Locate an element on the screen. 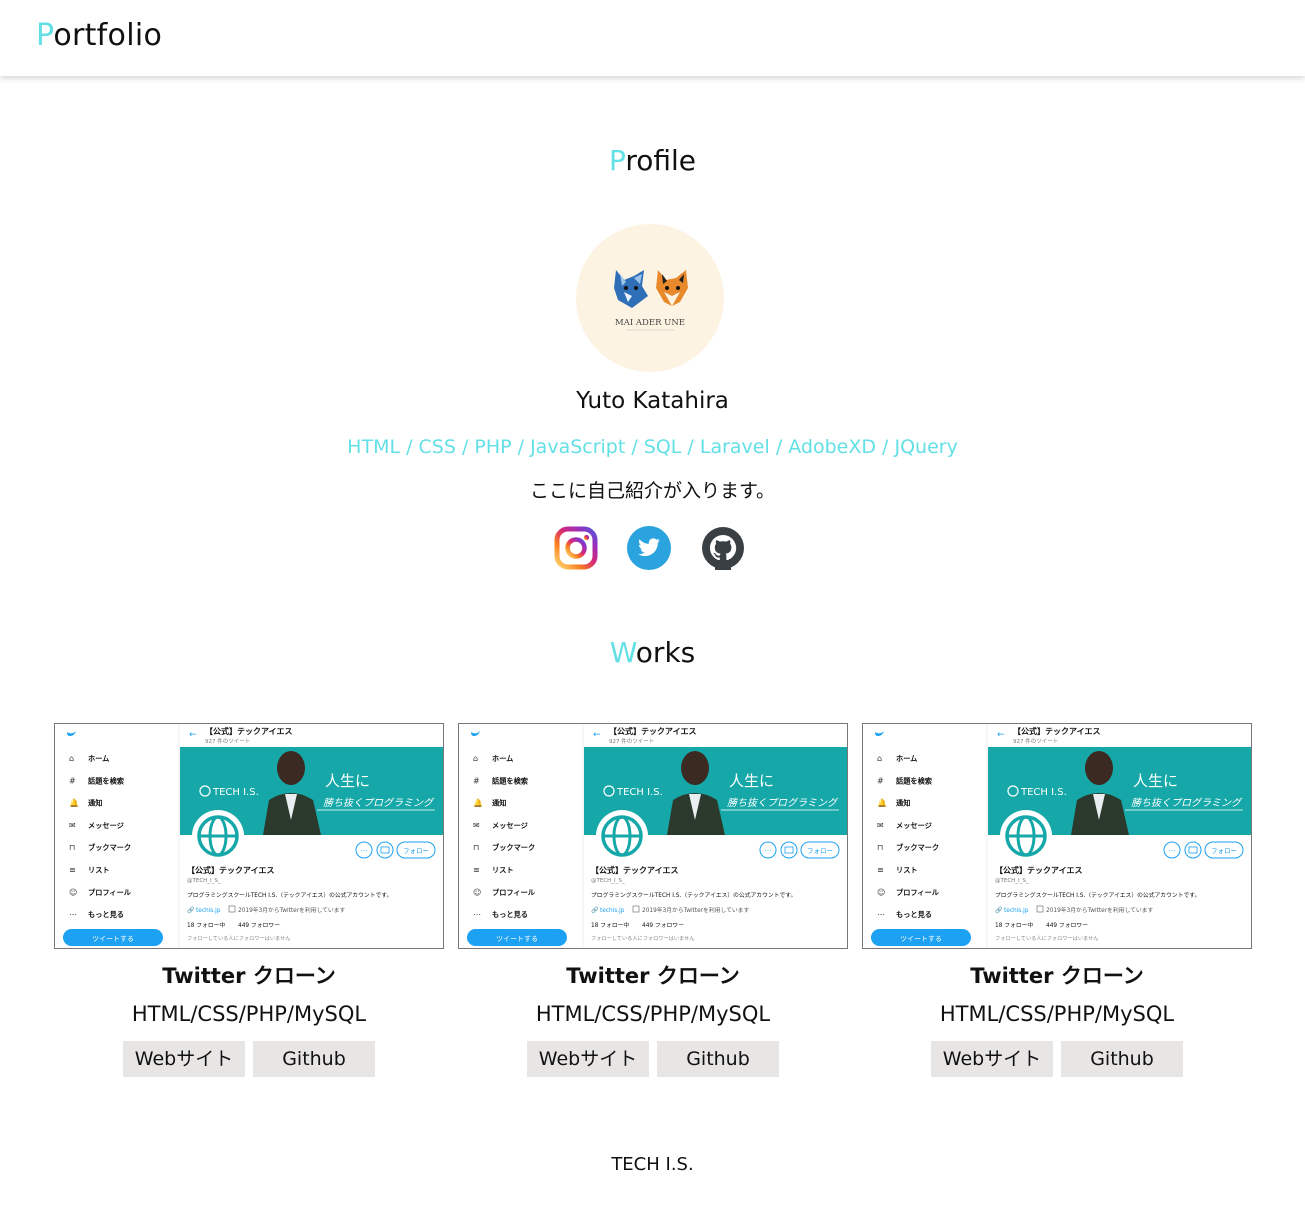  works-heading-text: orks is located at coordinates (665, 652).